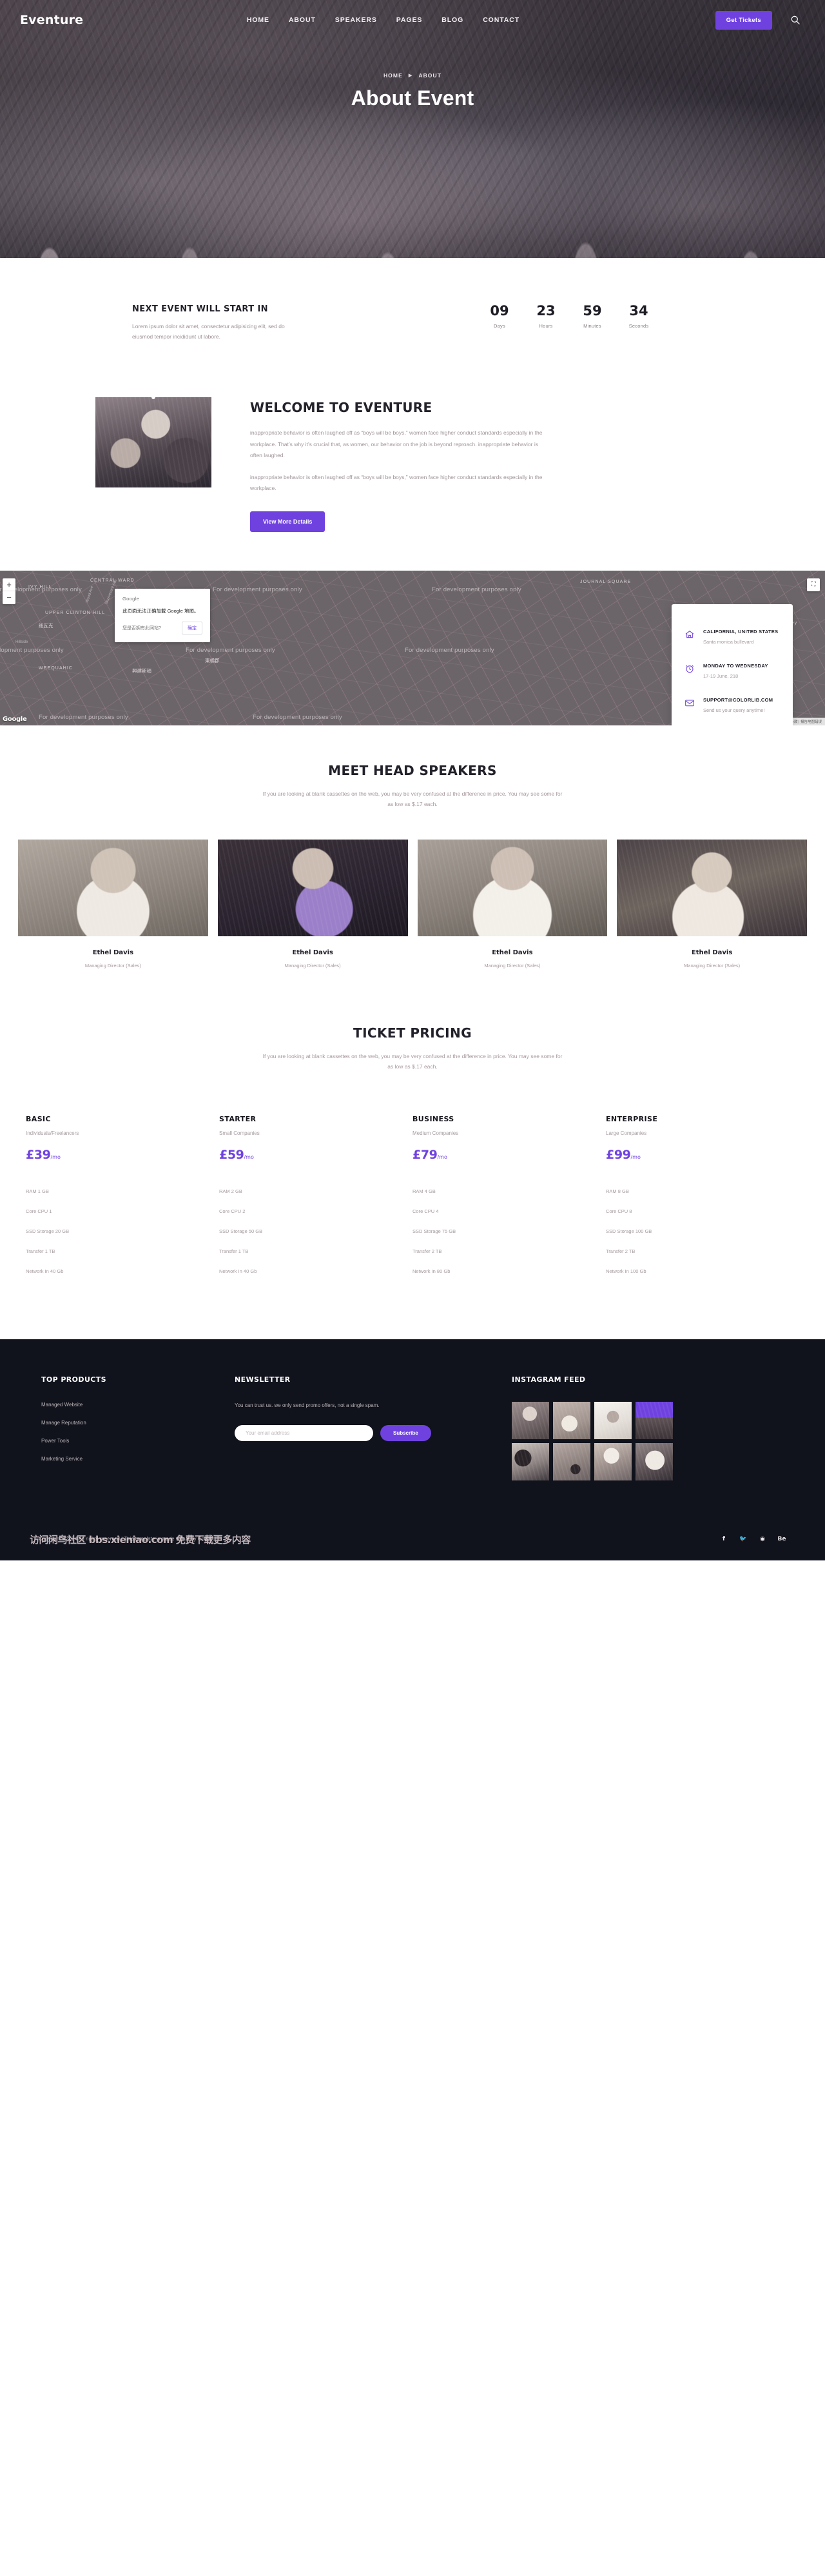 This screenshot has width=825, height=2576. What do you see at coordinates (9, 597) in the screenshot?
I see `map-zoom-out-button: −` at bounding box center [9, 597].